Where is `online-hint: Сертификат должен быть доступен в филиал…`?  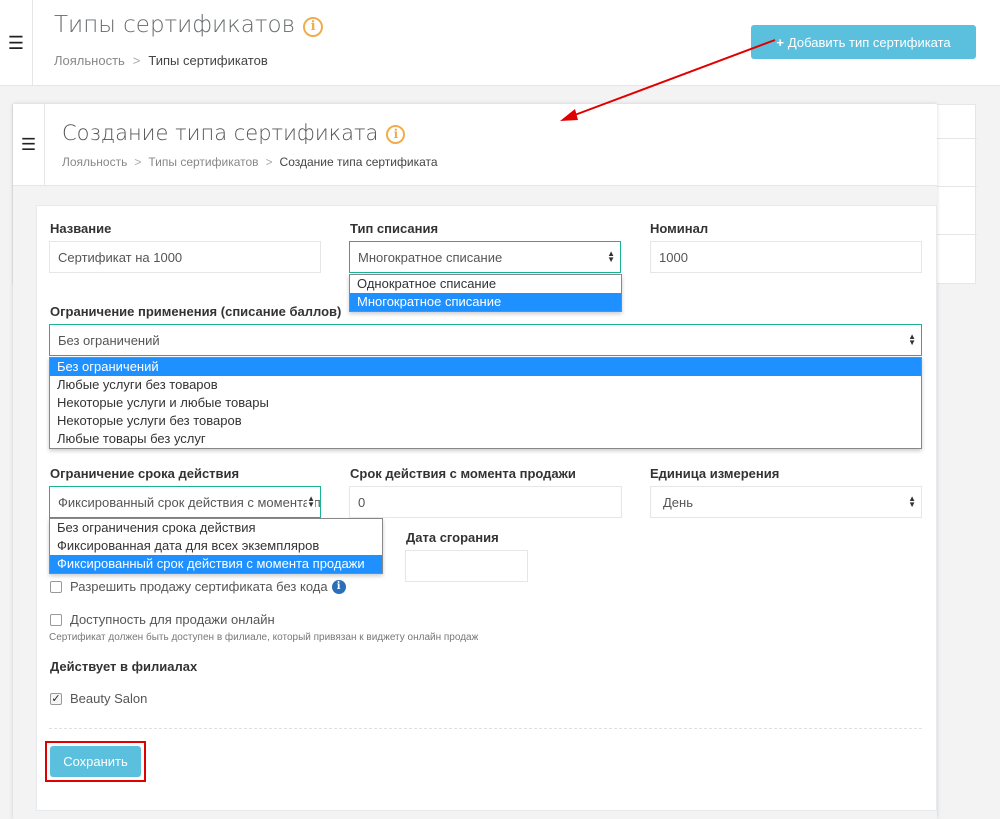
online-hint: Сертификат должен быть доступен в филиал… is located at coordinates (264, 637).